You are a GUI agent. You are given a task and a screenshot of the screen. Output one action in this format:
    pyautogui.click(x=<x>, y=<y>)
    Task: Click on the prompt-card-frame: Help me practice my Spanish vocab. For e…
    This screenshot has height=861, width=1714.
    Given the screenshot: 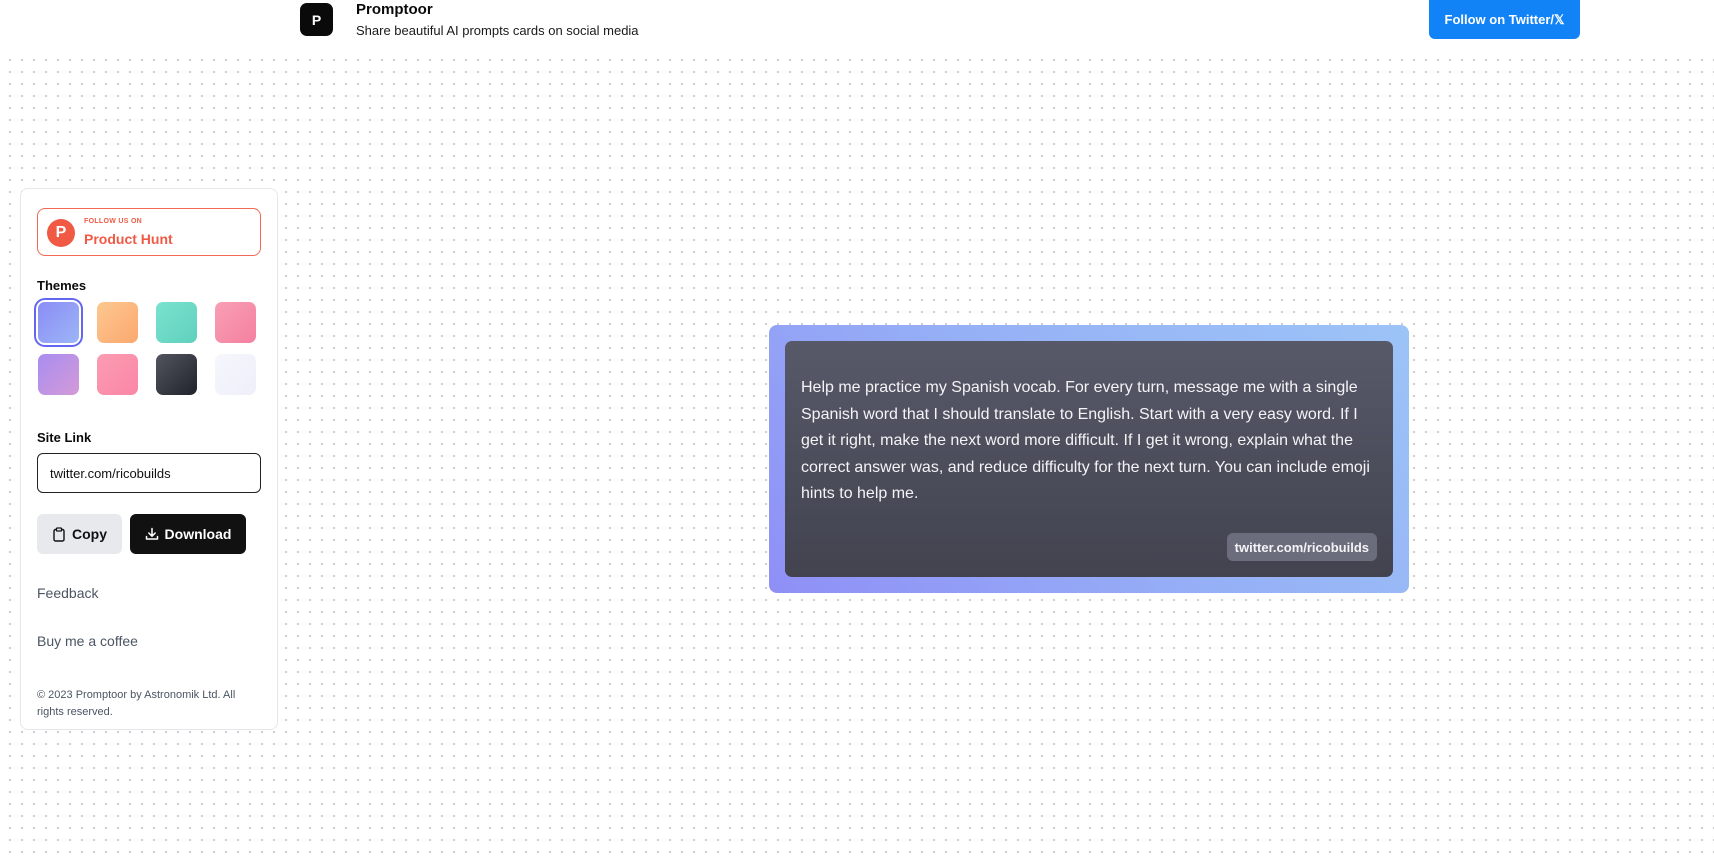 What is the action you would take?
    pyautogui.click(x=1089, y=459)
    